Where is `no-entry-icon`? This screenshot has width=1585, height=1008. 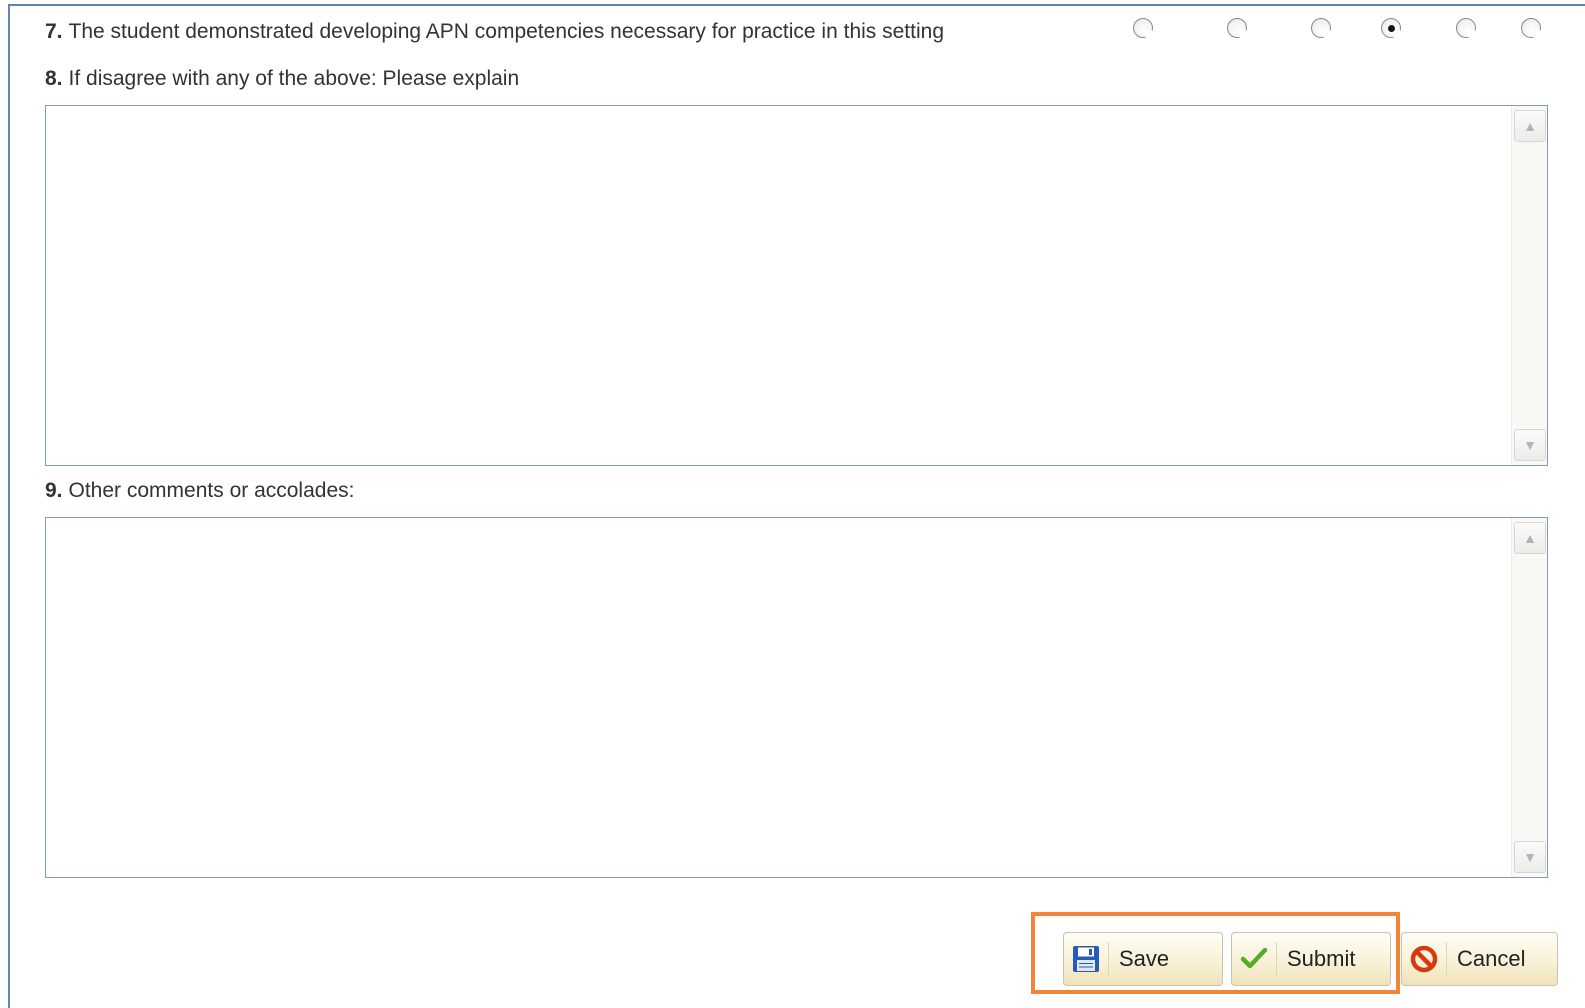 no-entry-icon is located at coordinates (1424, 959).